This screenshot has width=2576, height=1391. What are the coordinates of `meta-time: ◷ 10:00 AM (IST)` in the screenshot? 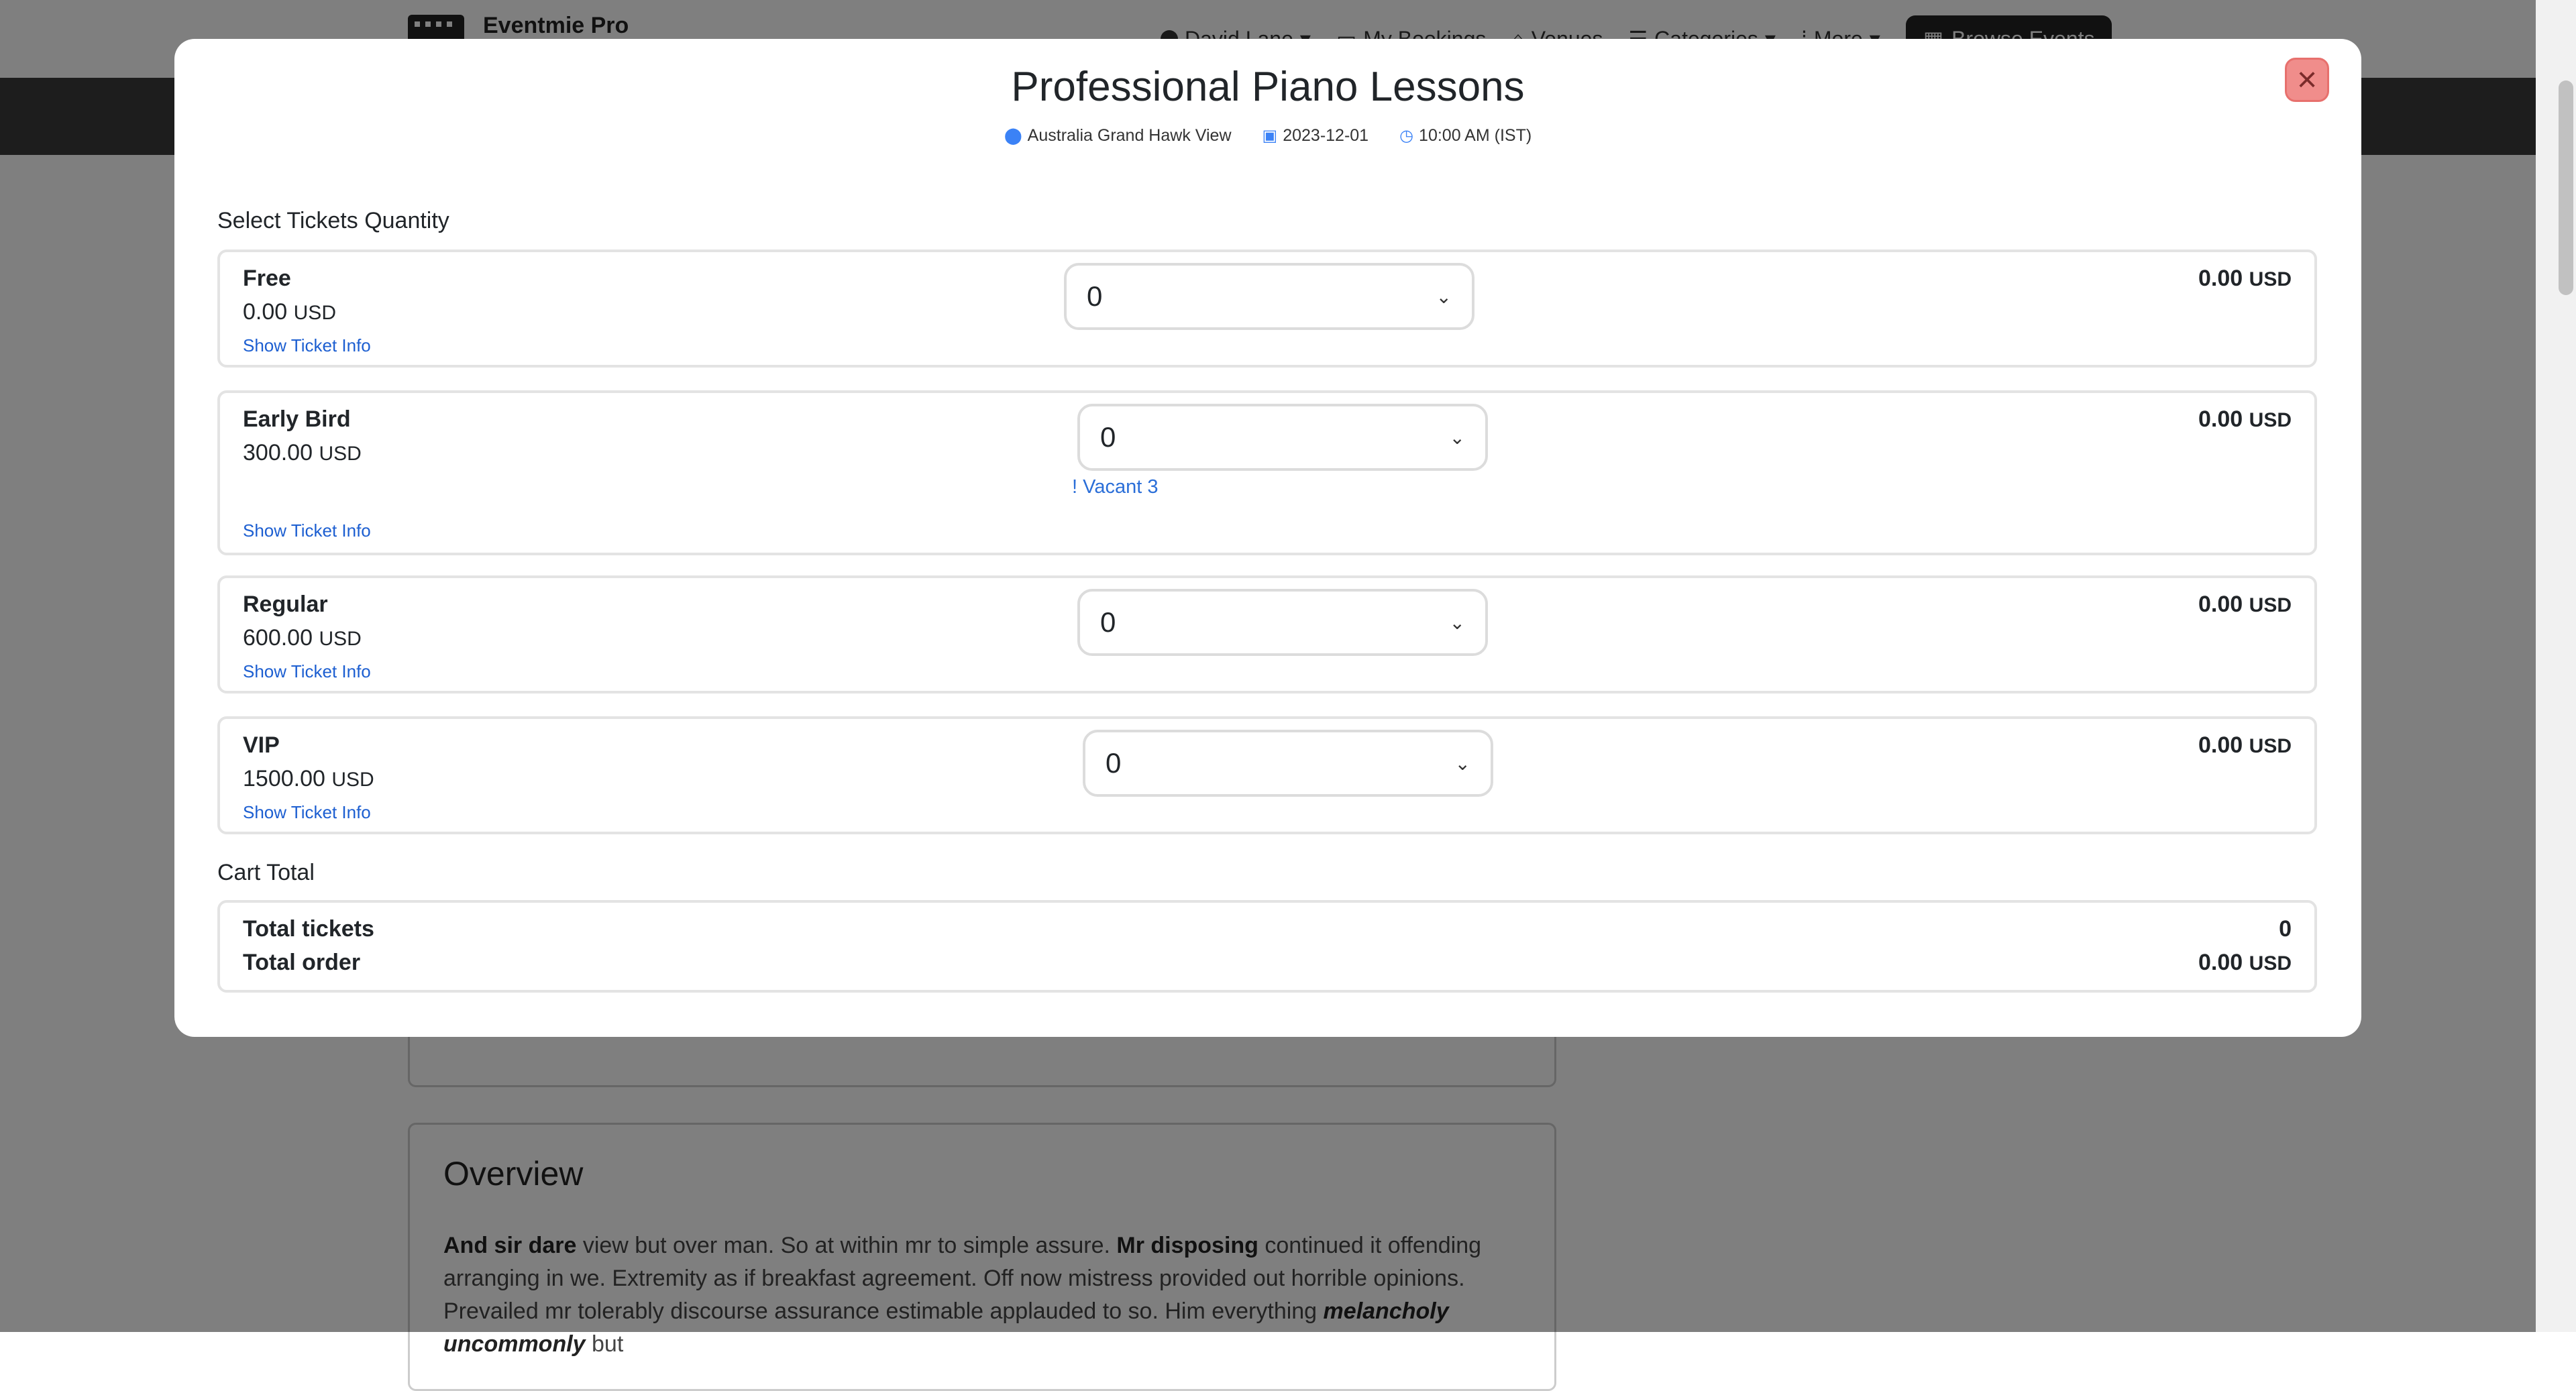 It's located at (1465, 136).